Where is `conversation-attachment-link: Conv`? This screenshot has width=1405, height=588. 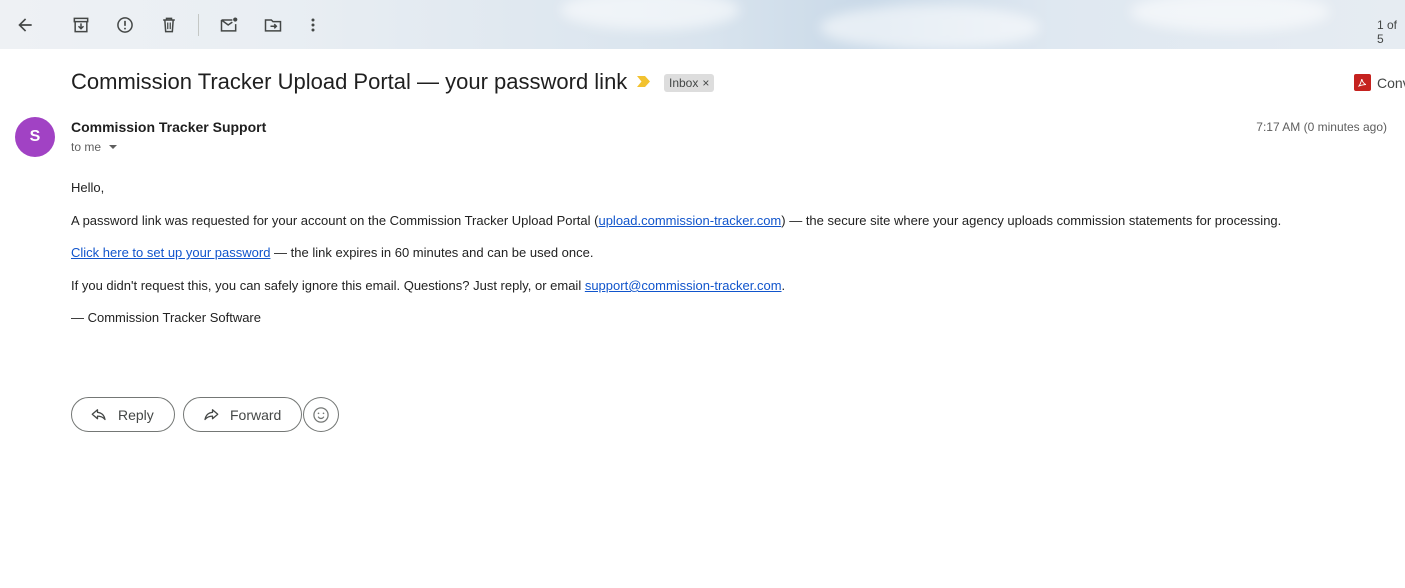 conversation-attachment-link: Conv is located at coordinates (1379, 82).